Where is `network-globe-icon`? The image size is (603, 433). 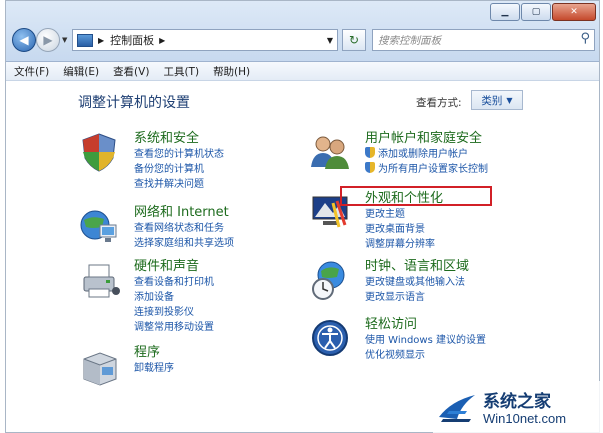
network-globe-icon is located at coordinates (98, 226).